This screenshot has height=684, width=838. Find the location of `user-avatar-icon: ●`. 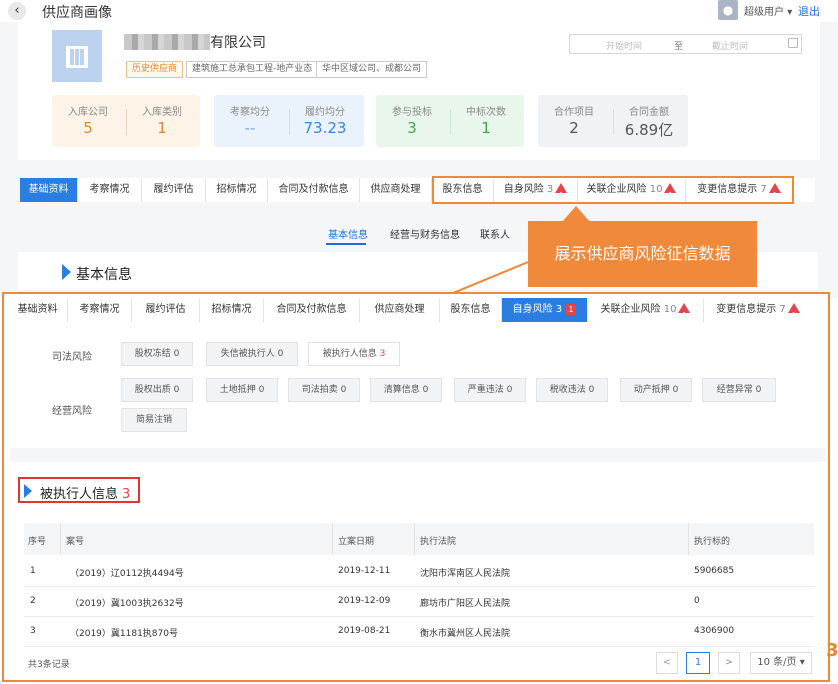

user-avatar-icon: ● is located at coordinates (728, 10).